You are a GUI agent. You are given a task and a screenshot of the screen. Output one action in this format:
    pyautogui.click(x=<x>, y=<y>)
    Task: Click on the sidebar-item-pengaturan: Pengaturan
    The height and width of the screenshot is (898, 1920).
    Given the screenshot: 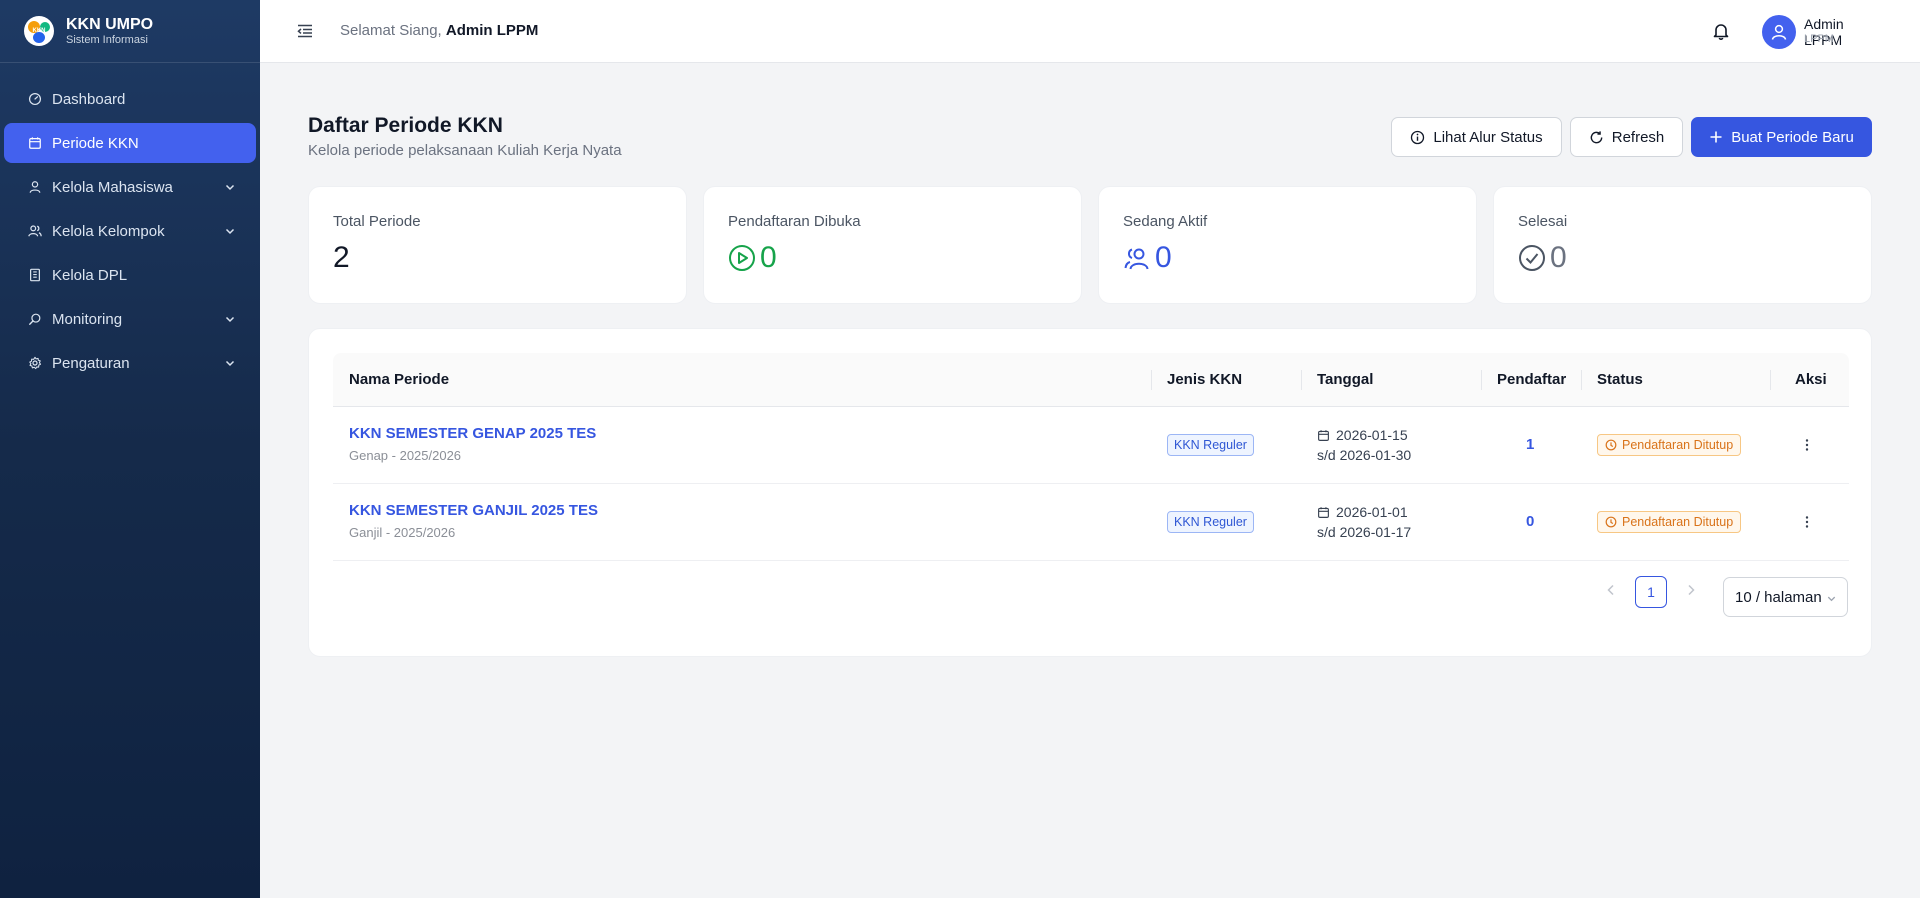 What is the action you would take?
    pyautogui.click(x=130, y=363)
    